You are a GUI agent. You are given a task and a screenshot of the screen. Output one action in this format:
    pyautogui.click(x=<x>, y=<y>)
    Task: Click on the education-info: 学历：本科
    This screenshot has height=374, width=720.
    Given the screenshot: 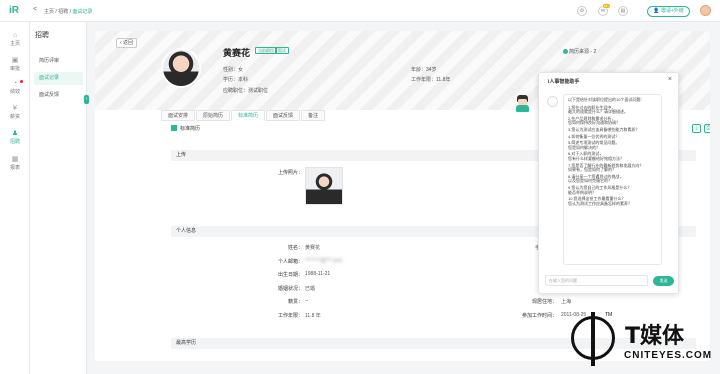 What is the action you would take?
    pyautogui.click(x=236, y=80)
    